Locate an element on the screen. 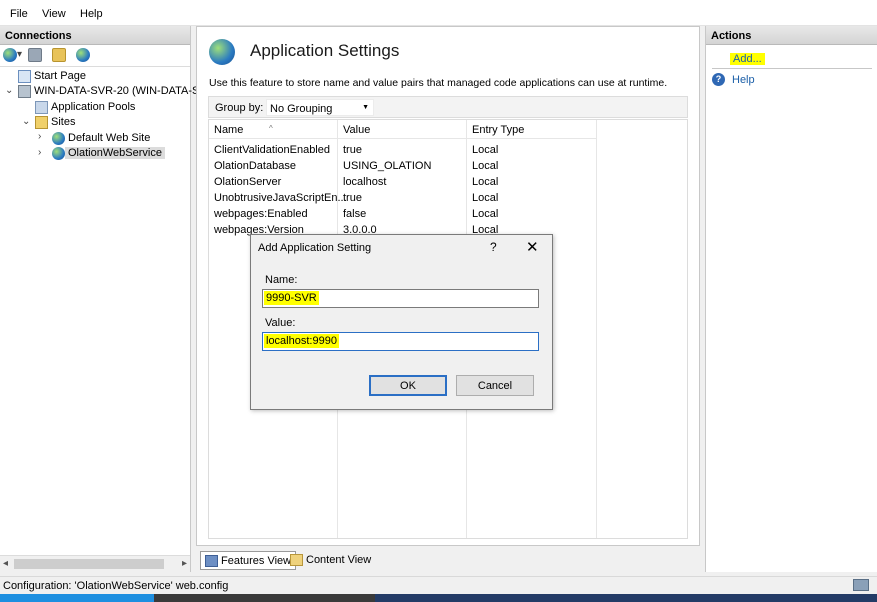 This screenshot has width=877, height=602. table-row: UnobtrusiveJavaScriptEn... true Local is located at coordinates (403, 198).